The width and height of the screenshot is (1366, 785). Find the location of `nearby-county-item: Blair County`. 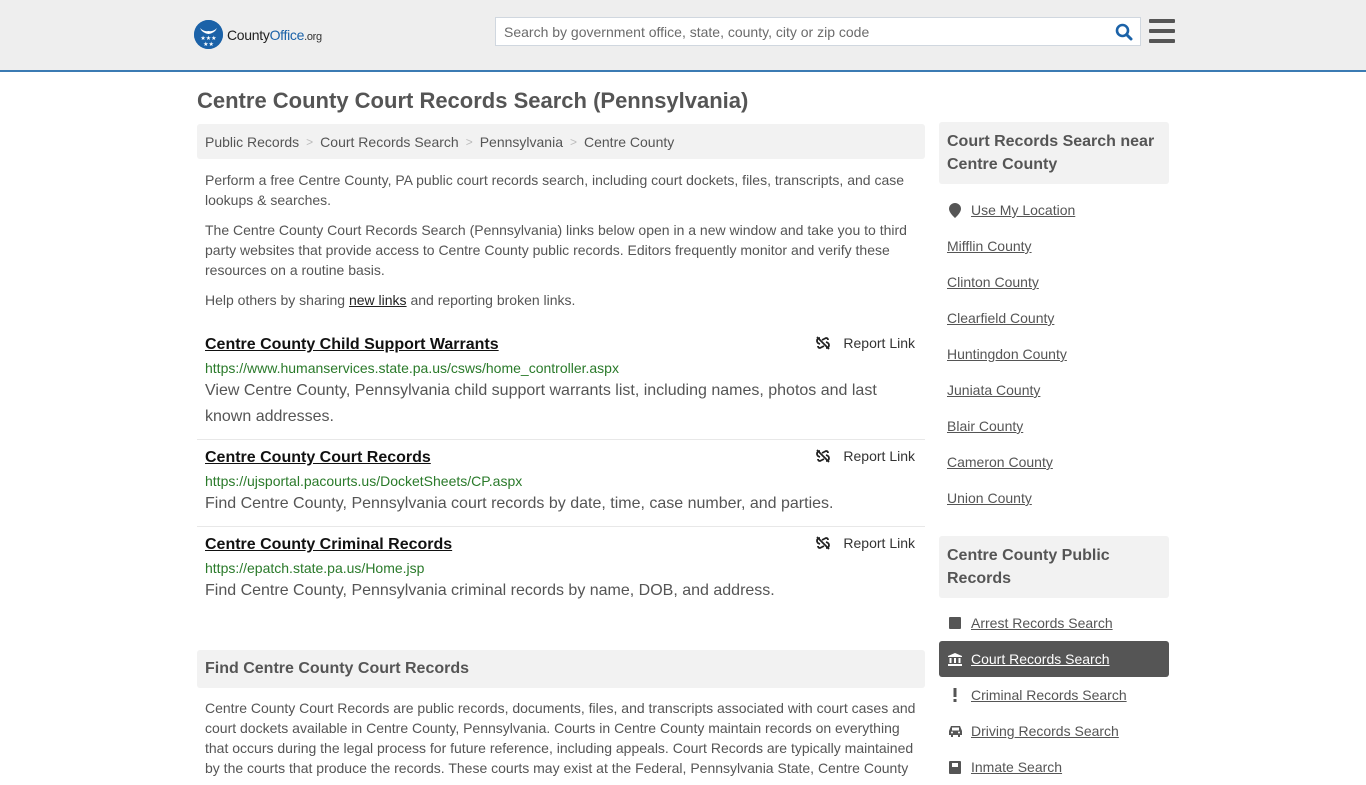

nearby-county-item: Blair County is located at coordinates (1054, 426).